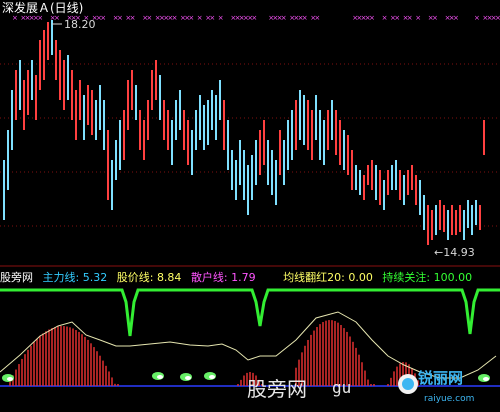  I want to click on watermark-url: gu, so click(342, 387).